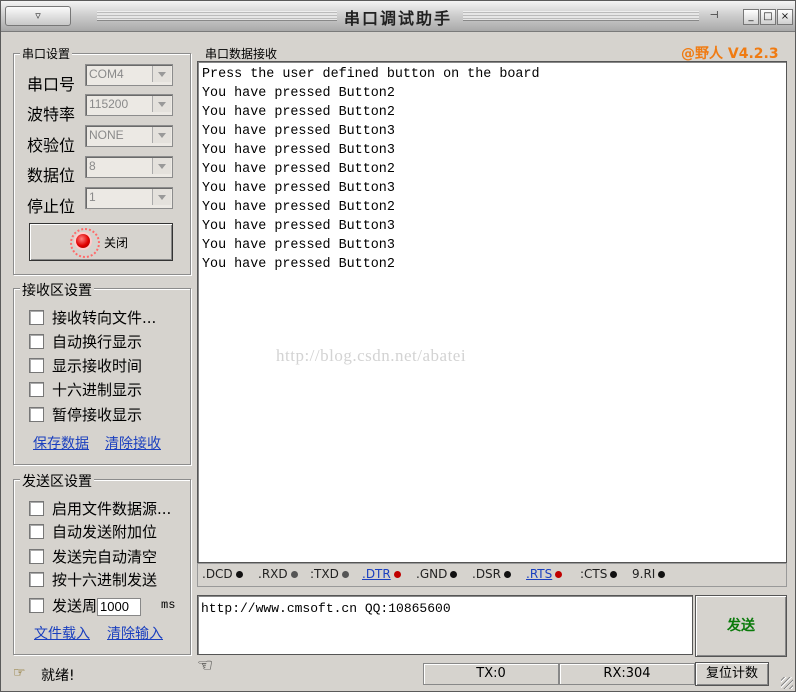 Image resolution: width=796 pixels, height=692 pixels. Describe the element at coordinates (129, 167) in the screenshot. I see `data-bits-select: 8` at that location.